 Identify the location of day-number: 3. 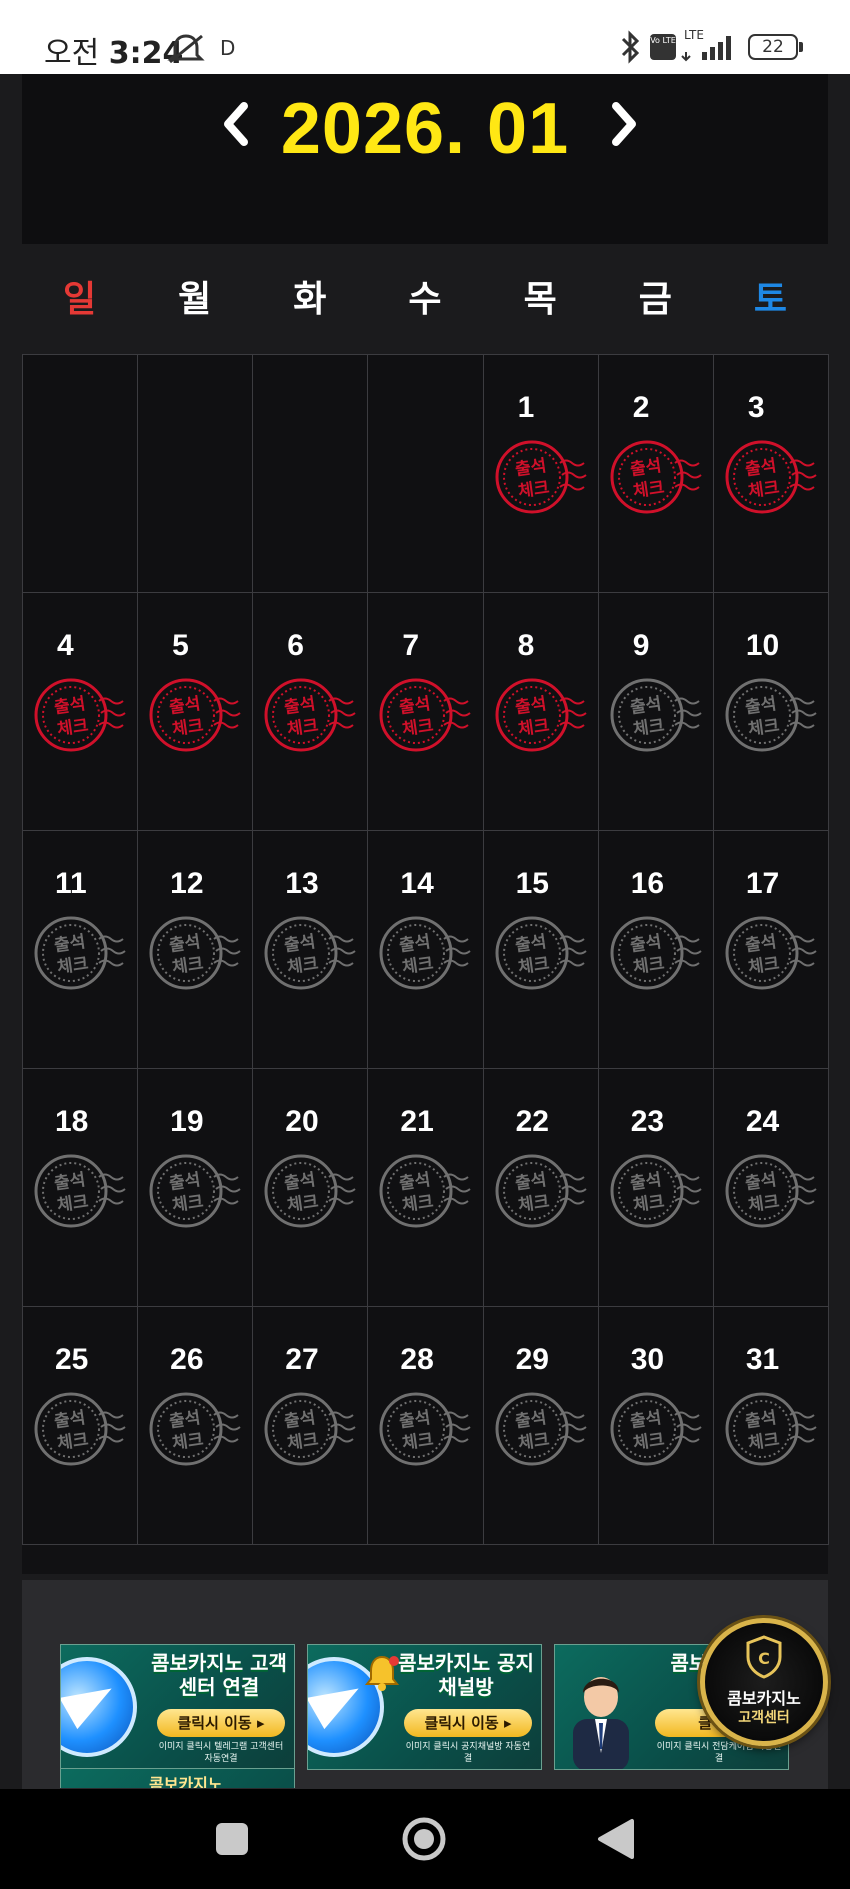
(756, 407).